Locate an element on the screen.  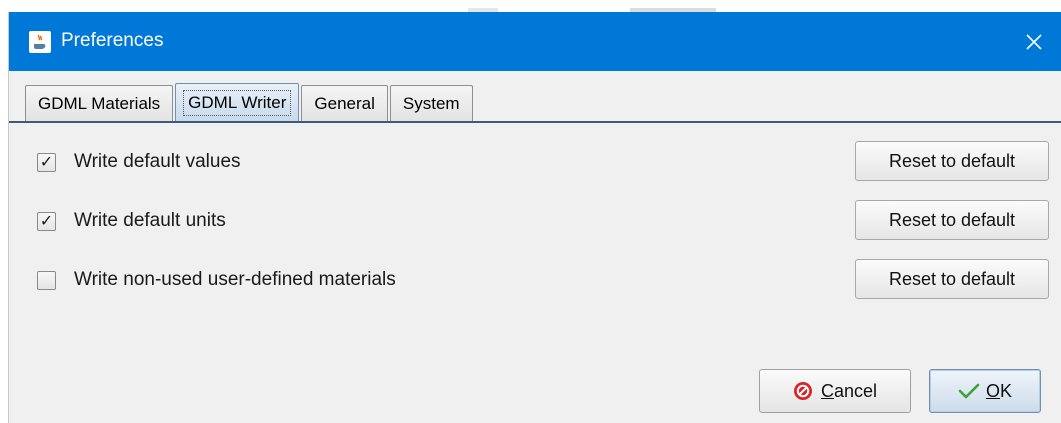
reset-non-used-materials-button: Reset to default is located at coordinates (952, 279).